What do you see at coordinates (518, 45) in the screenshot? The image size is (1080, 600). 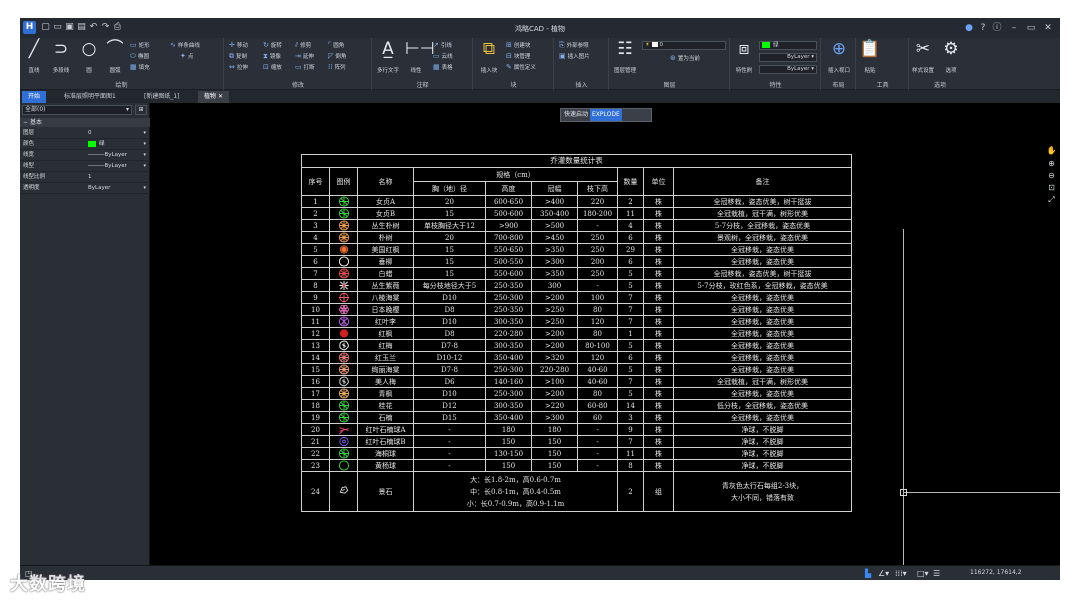 I see `create-block-button: ⊞ 创建块` at bounding box center [518, 45].